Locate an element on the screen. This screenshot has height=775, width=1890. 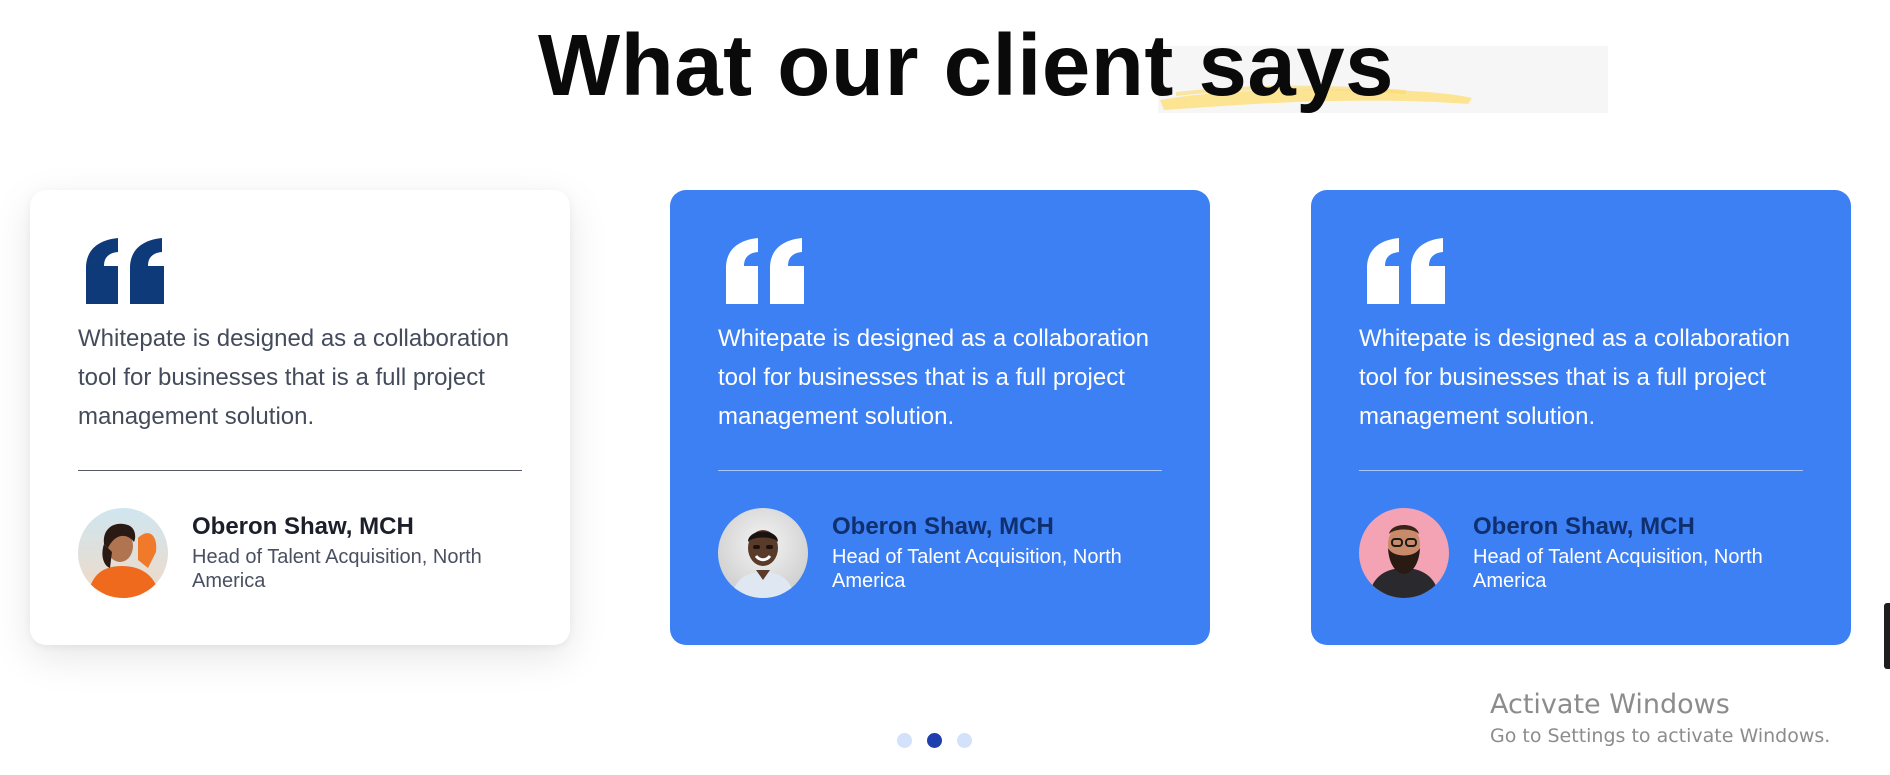
avatar-man-smiling is located at coordinates (763, 553).